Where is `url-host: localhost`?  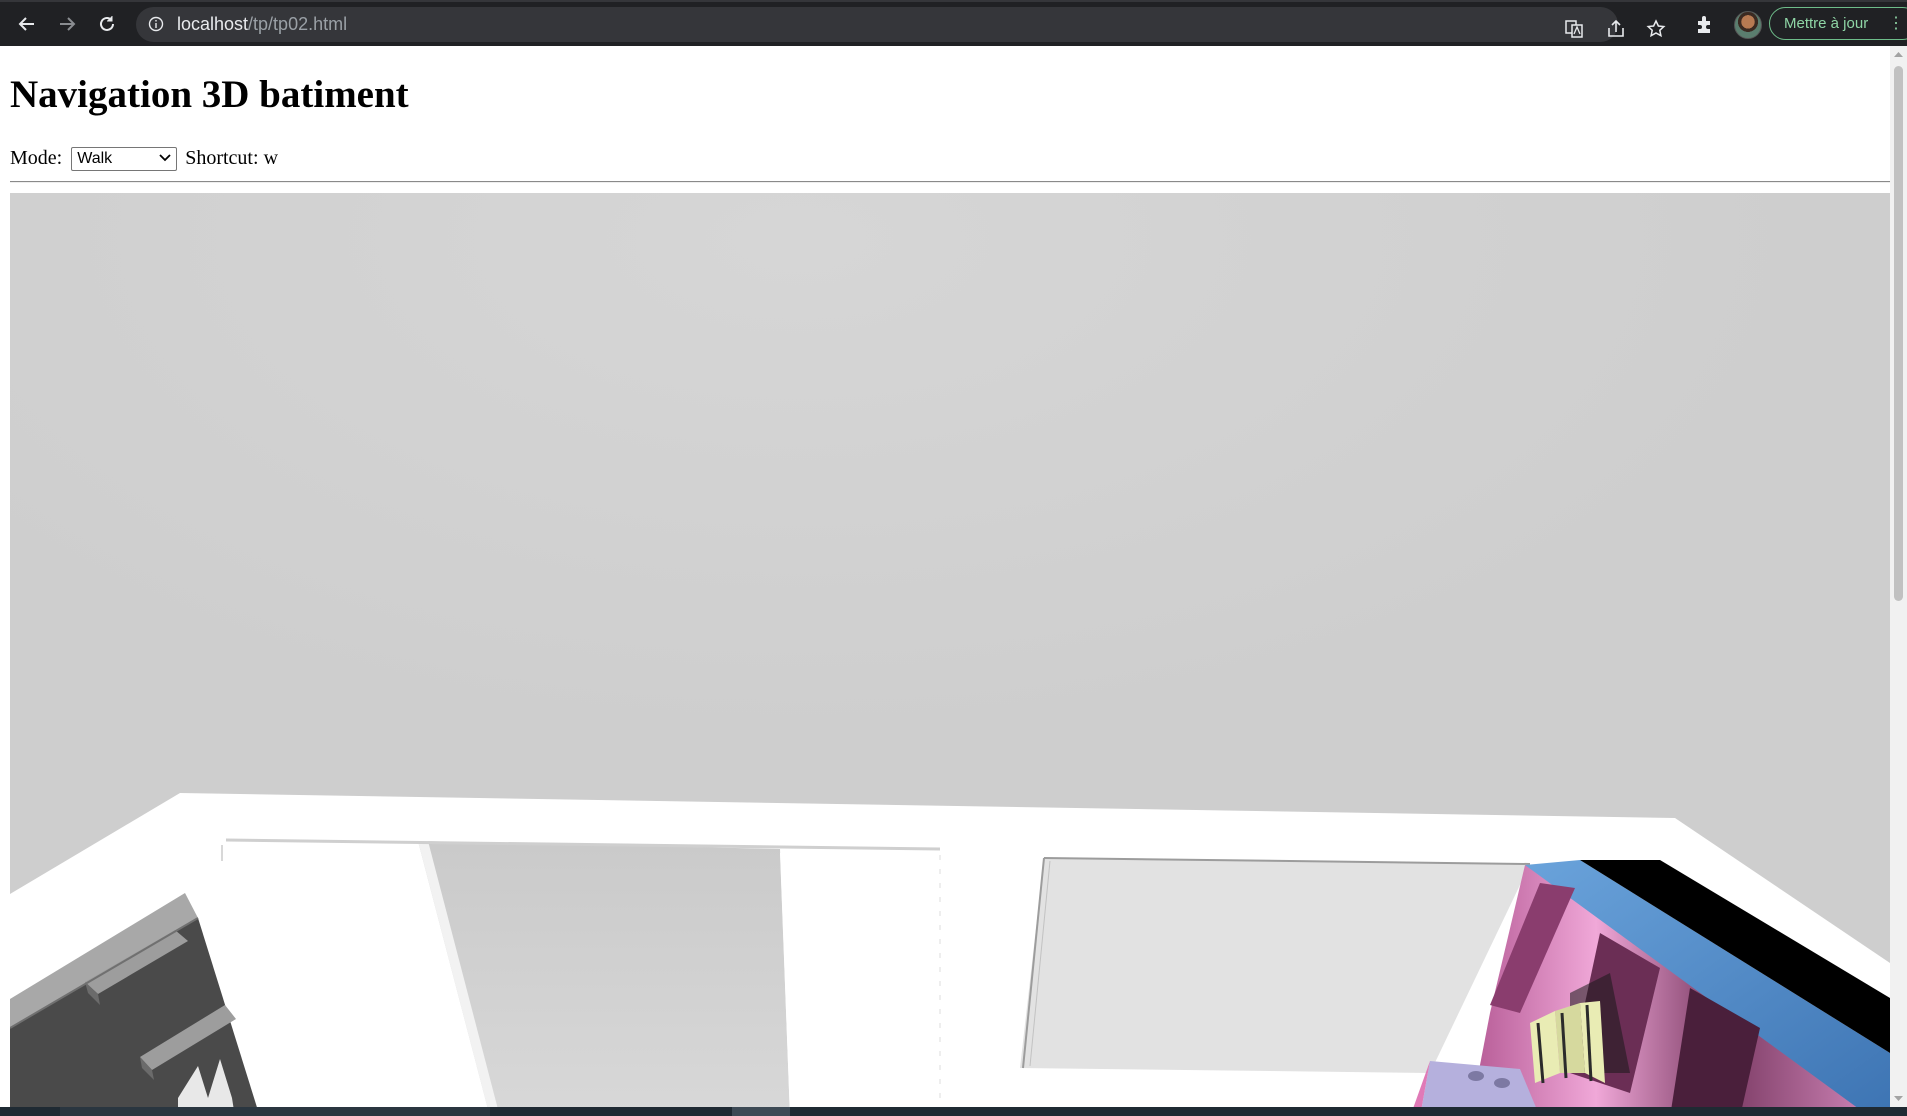 url-host: localhost is located at coordinates (213, 24).